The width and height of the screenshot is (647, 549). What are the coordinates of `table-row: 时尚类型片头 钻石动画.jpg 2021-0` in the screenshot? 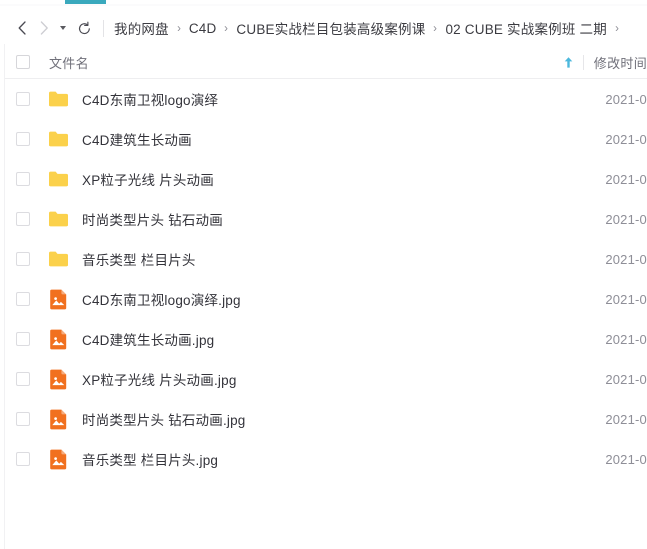 It's located at (326, 419).